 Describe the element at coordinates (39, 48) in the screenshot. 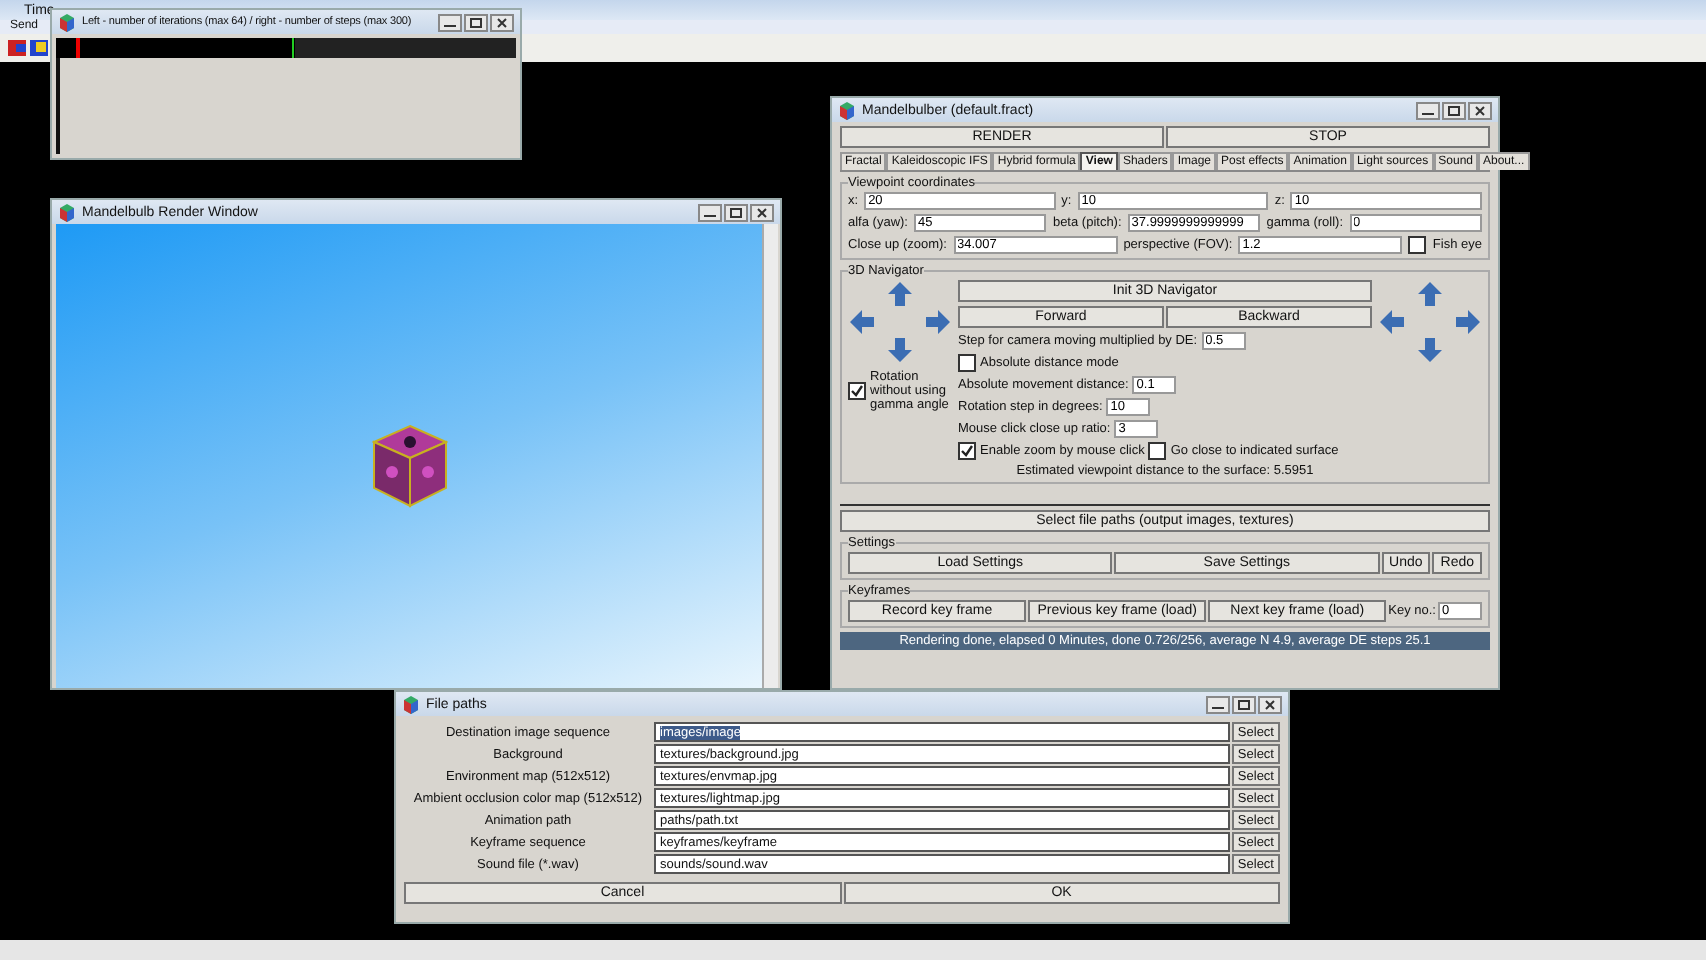

I see `palette-icon` at that location.